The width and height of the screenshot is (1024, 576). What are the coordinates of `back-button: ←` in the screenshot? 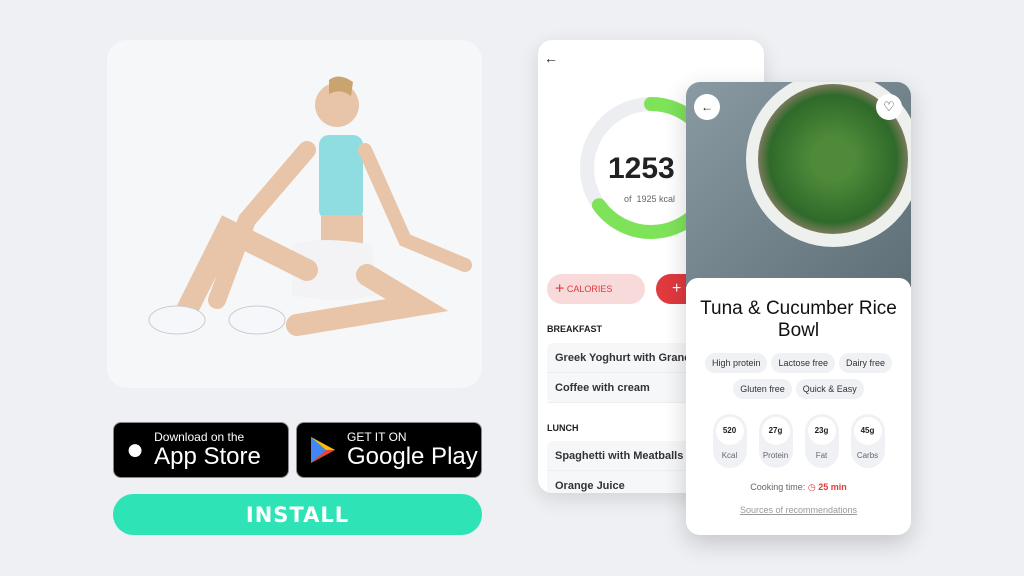 It's located at (707, 107).